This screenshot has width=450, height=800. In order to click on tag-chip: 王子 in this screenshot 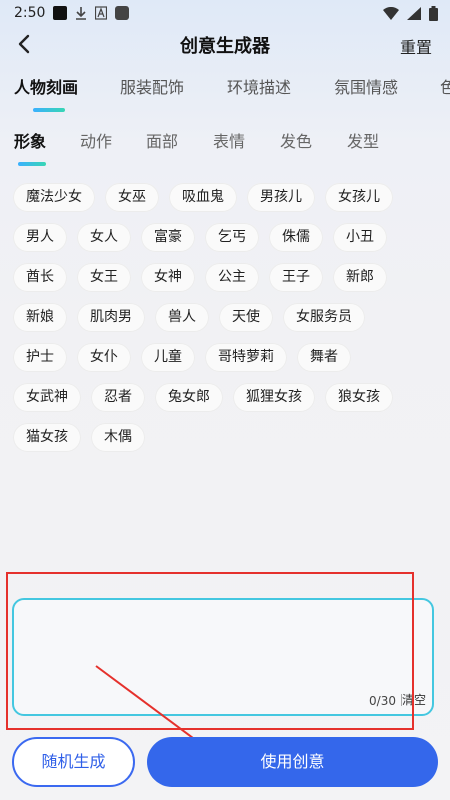, I will do `click(296, 277)`.